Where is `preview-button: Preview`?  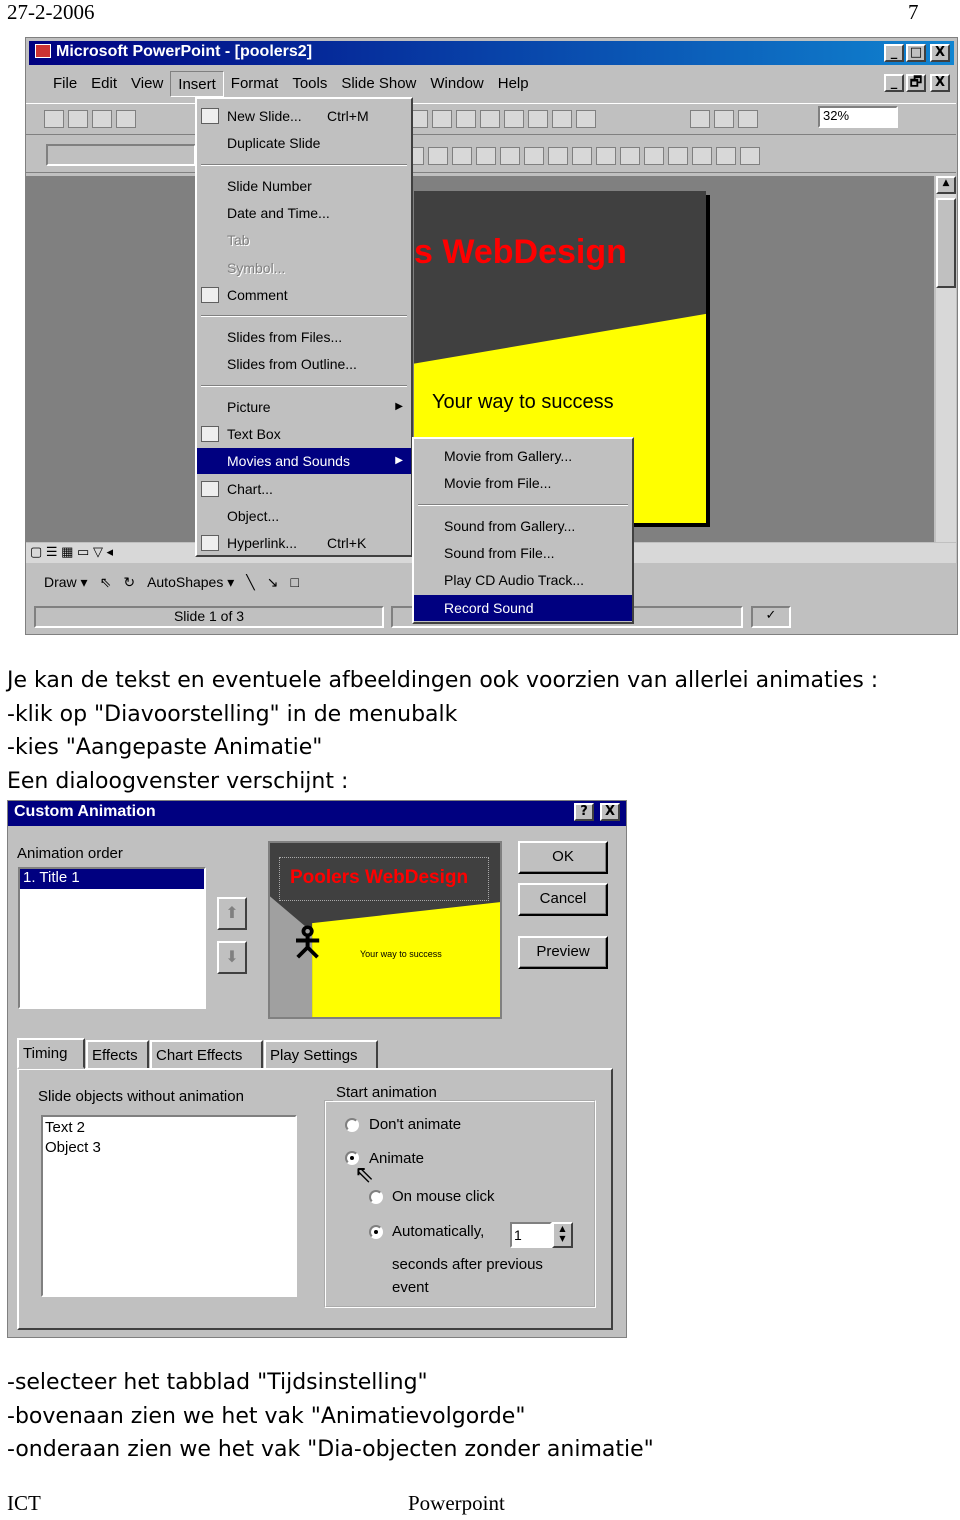
preview-button: Preview is located at coordinates (563, 952).